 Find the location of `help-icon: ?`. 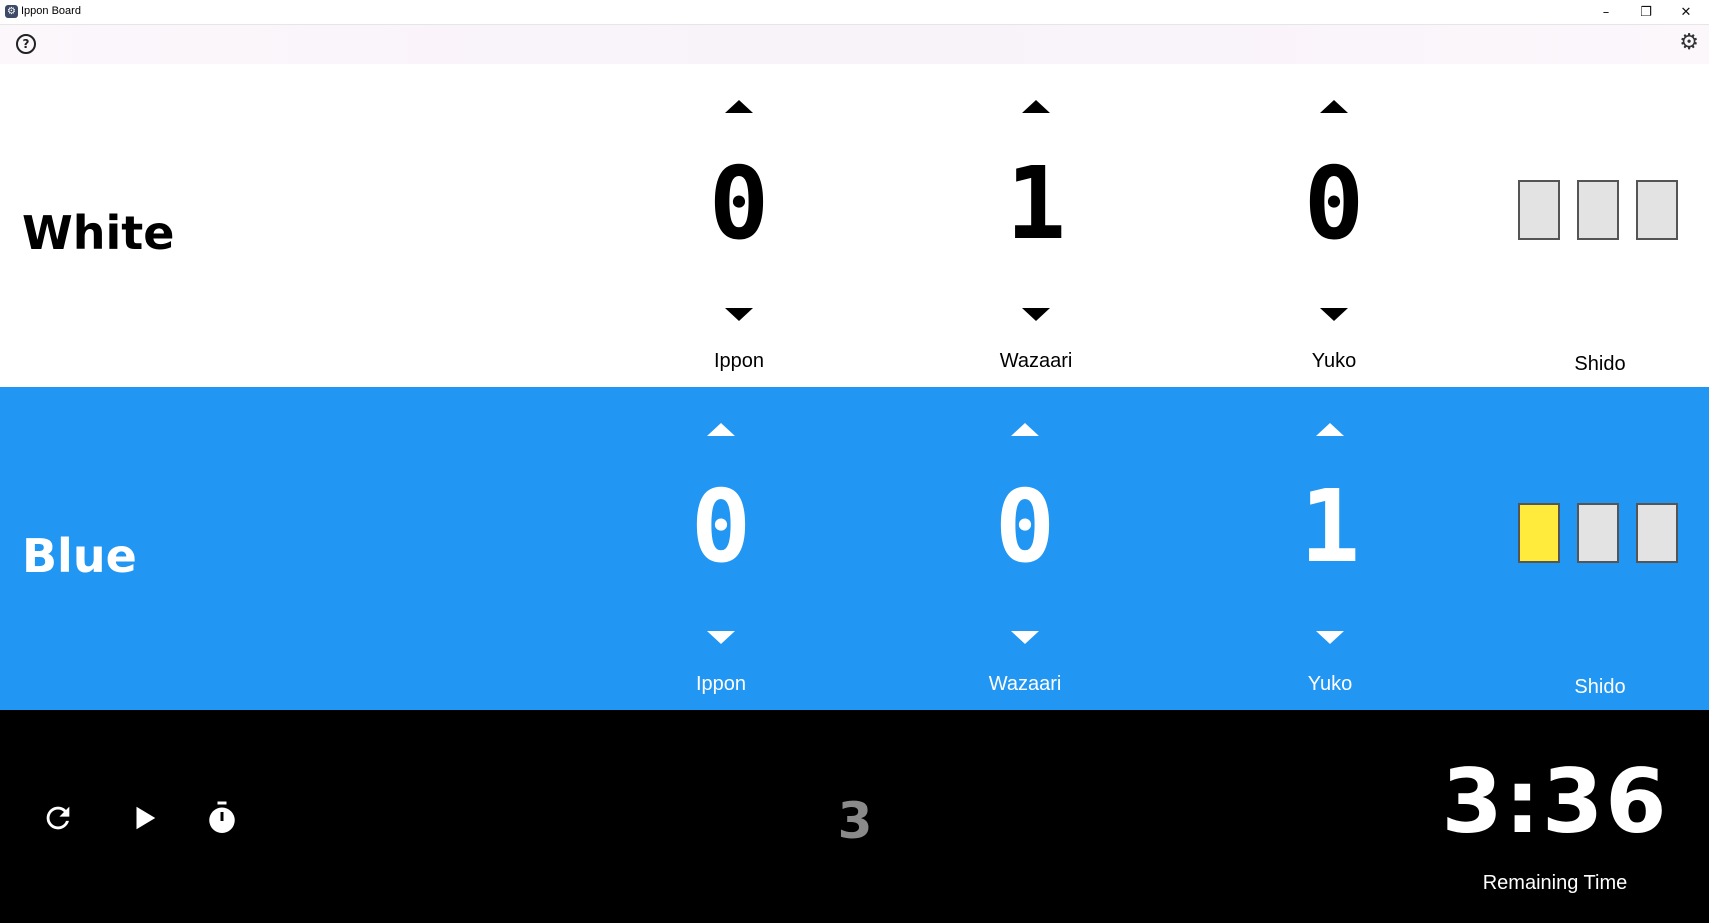

help-icon: ? is located at coordinates (26, 44).